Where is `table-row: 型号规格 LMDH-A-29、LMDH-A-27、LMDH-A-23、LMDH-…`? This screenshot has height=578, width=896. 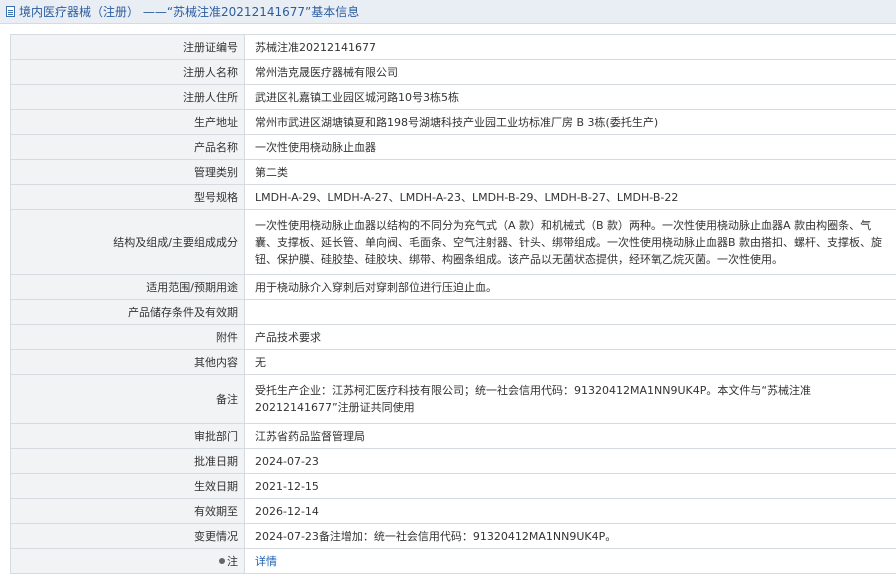 table-row: 型号规格 LMDH-A-29、LMDH-A-27、LMDH-A-23、LMDH-… is located at coordinates (453, 197).